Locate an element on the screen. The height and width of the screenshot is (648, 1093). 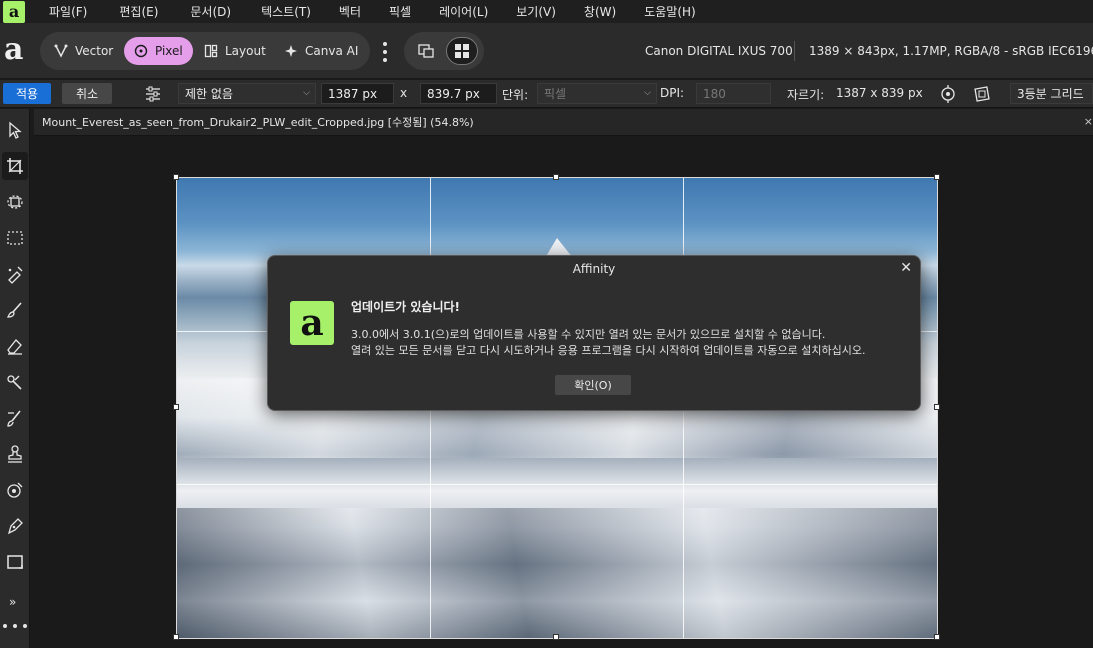
pen-tool-button is located at coordinates (15, 526).